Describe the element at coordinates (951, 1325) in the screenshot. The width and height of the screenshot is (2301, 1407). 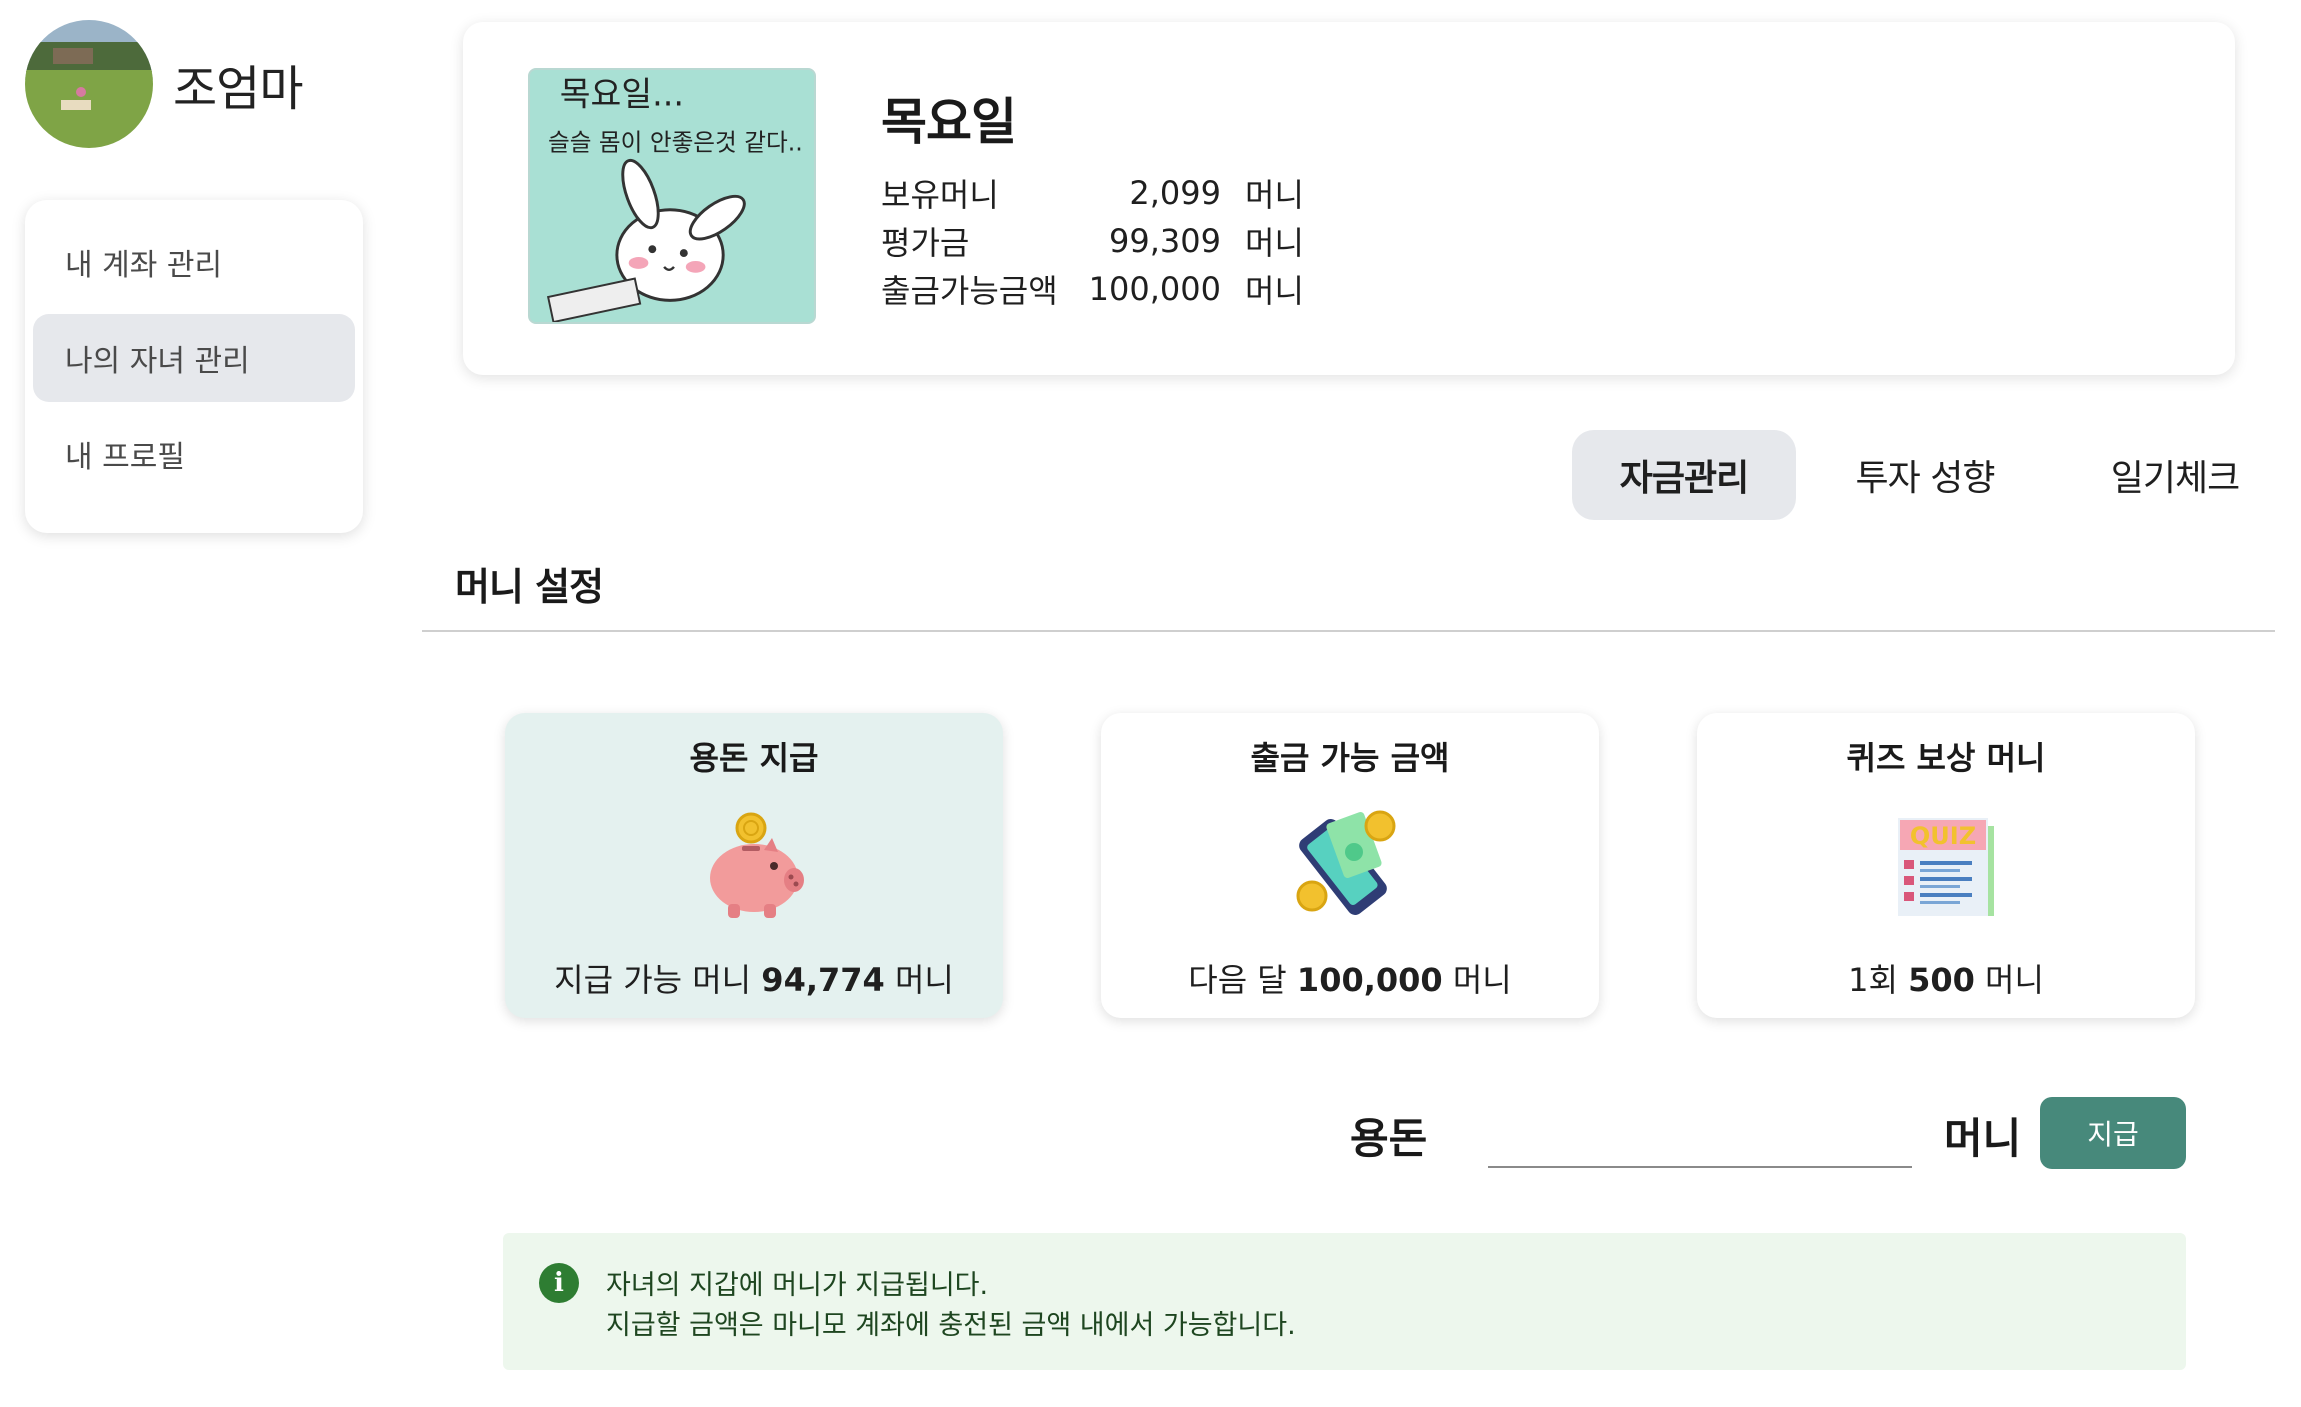
I see `info-line-2: 지급할 금액은 마니모 계좌에 충전된 금액 내에서 가능합니다.` at that location.